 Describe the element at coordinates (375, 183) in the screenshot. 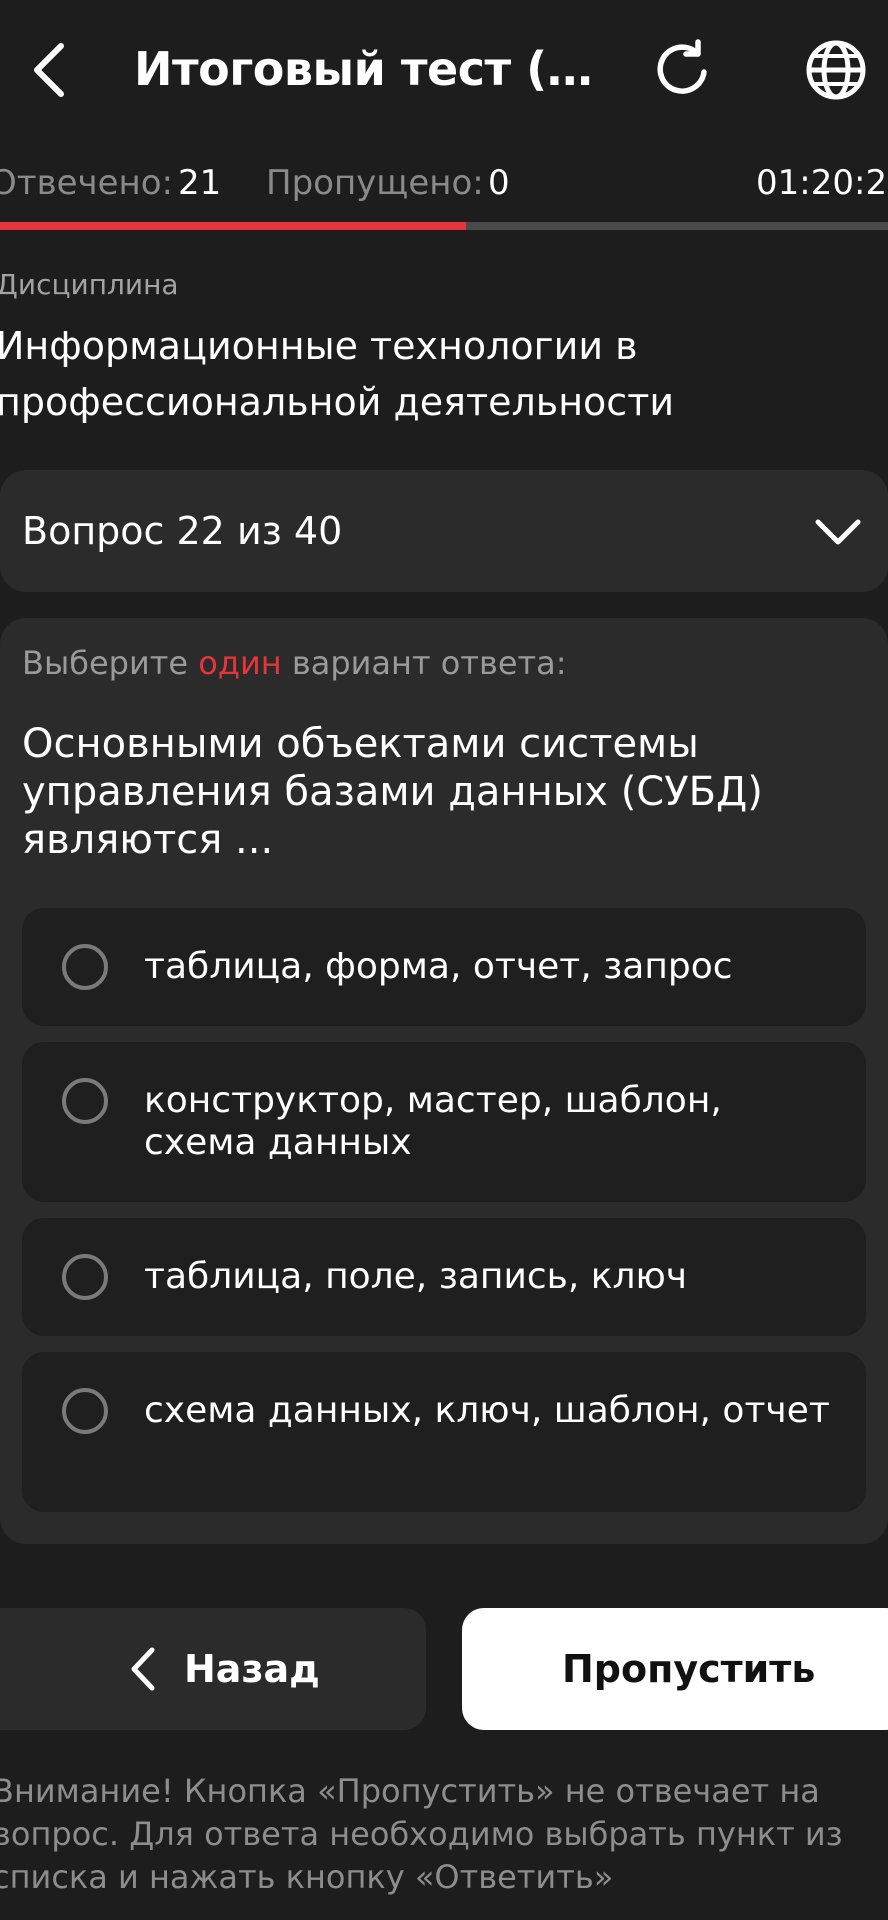

I see `skipped-label: Пропущено:` at that location.